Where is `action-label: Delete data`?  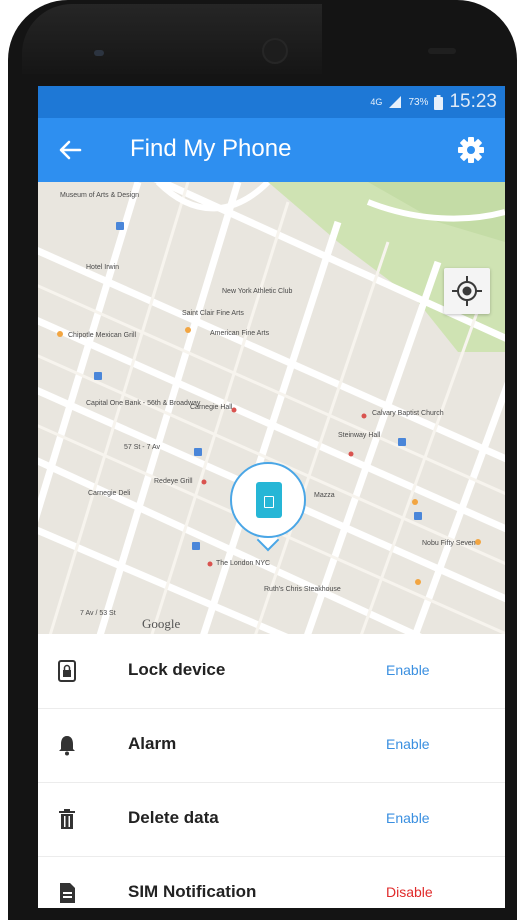 action-label: Delete data is located at coordinates (173, 817).